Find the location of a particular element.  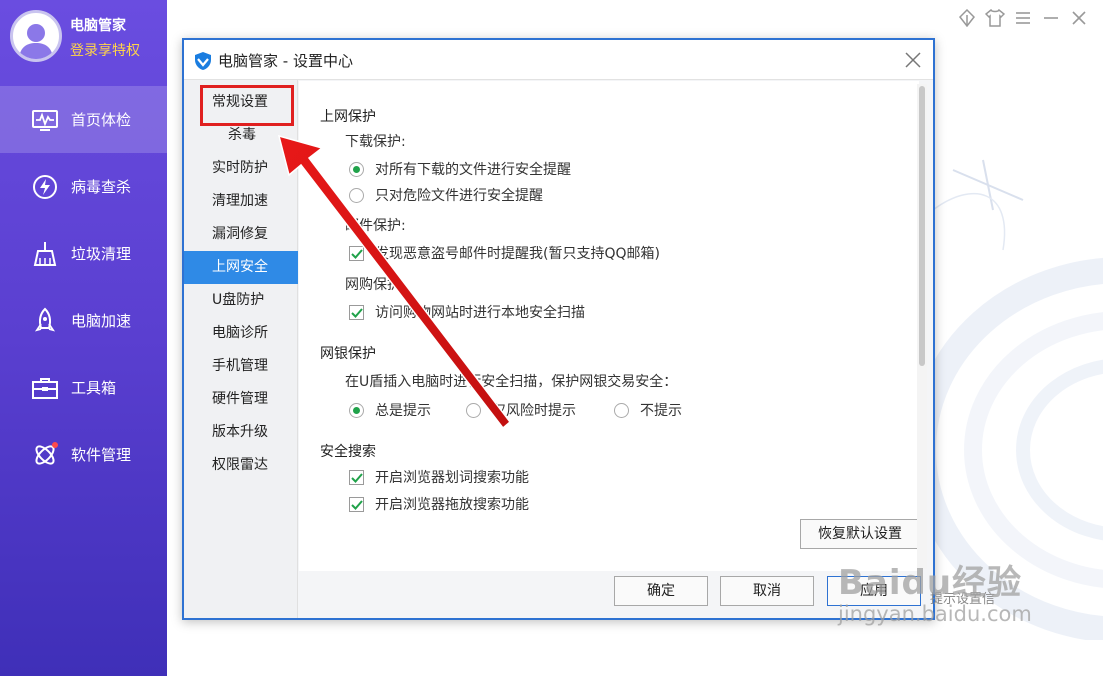

section-title-bank: 网银保护 is located at coordinates (348, 354).